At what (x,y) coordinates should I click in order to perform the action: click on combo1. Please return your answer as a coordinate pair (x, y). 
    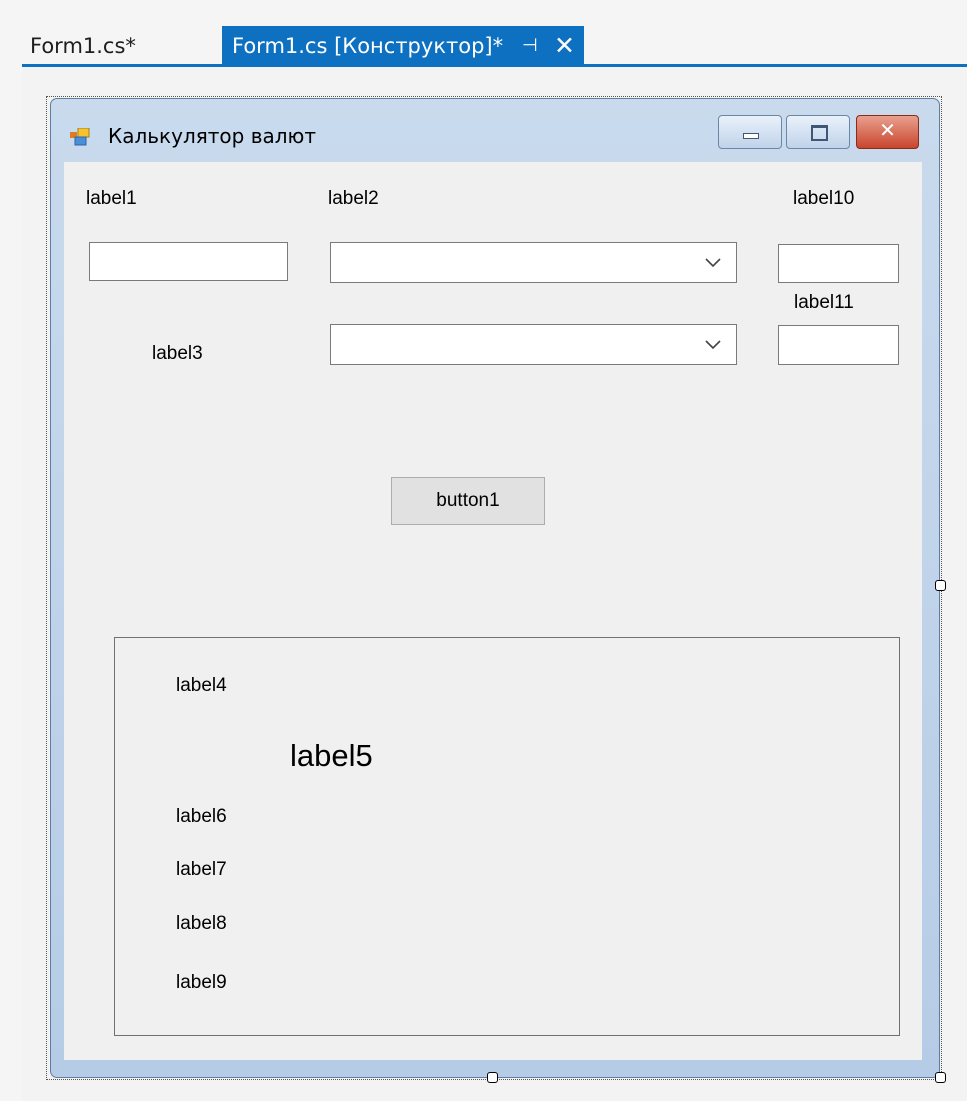
    Looking at the image, I should click on (533, 262).